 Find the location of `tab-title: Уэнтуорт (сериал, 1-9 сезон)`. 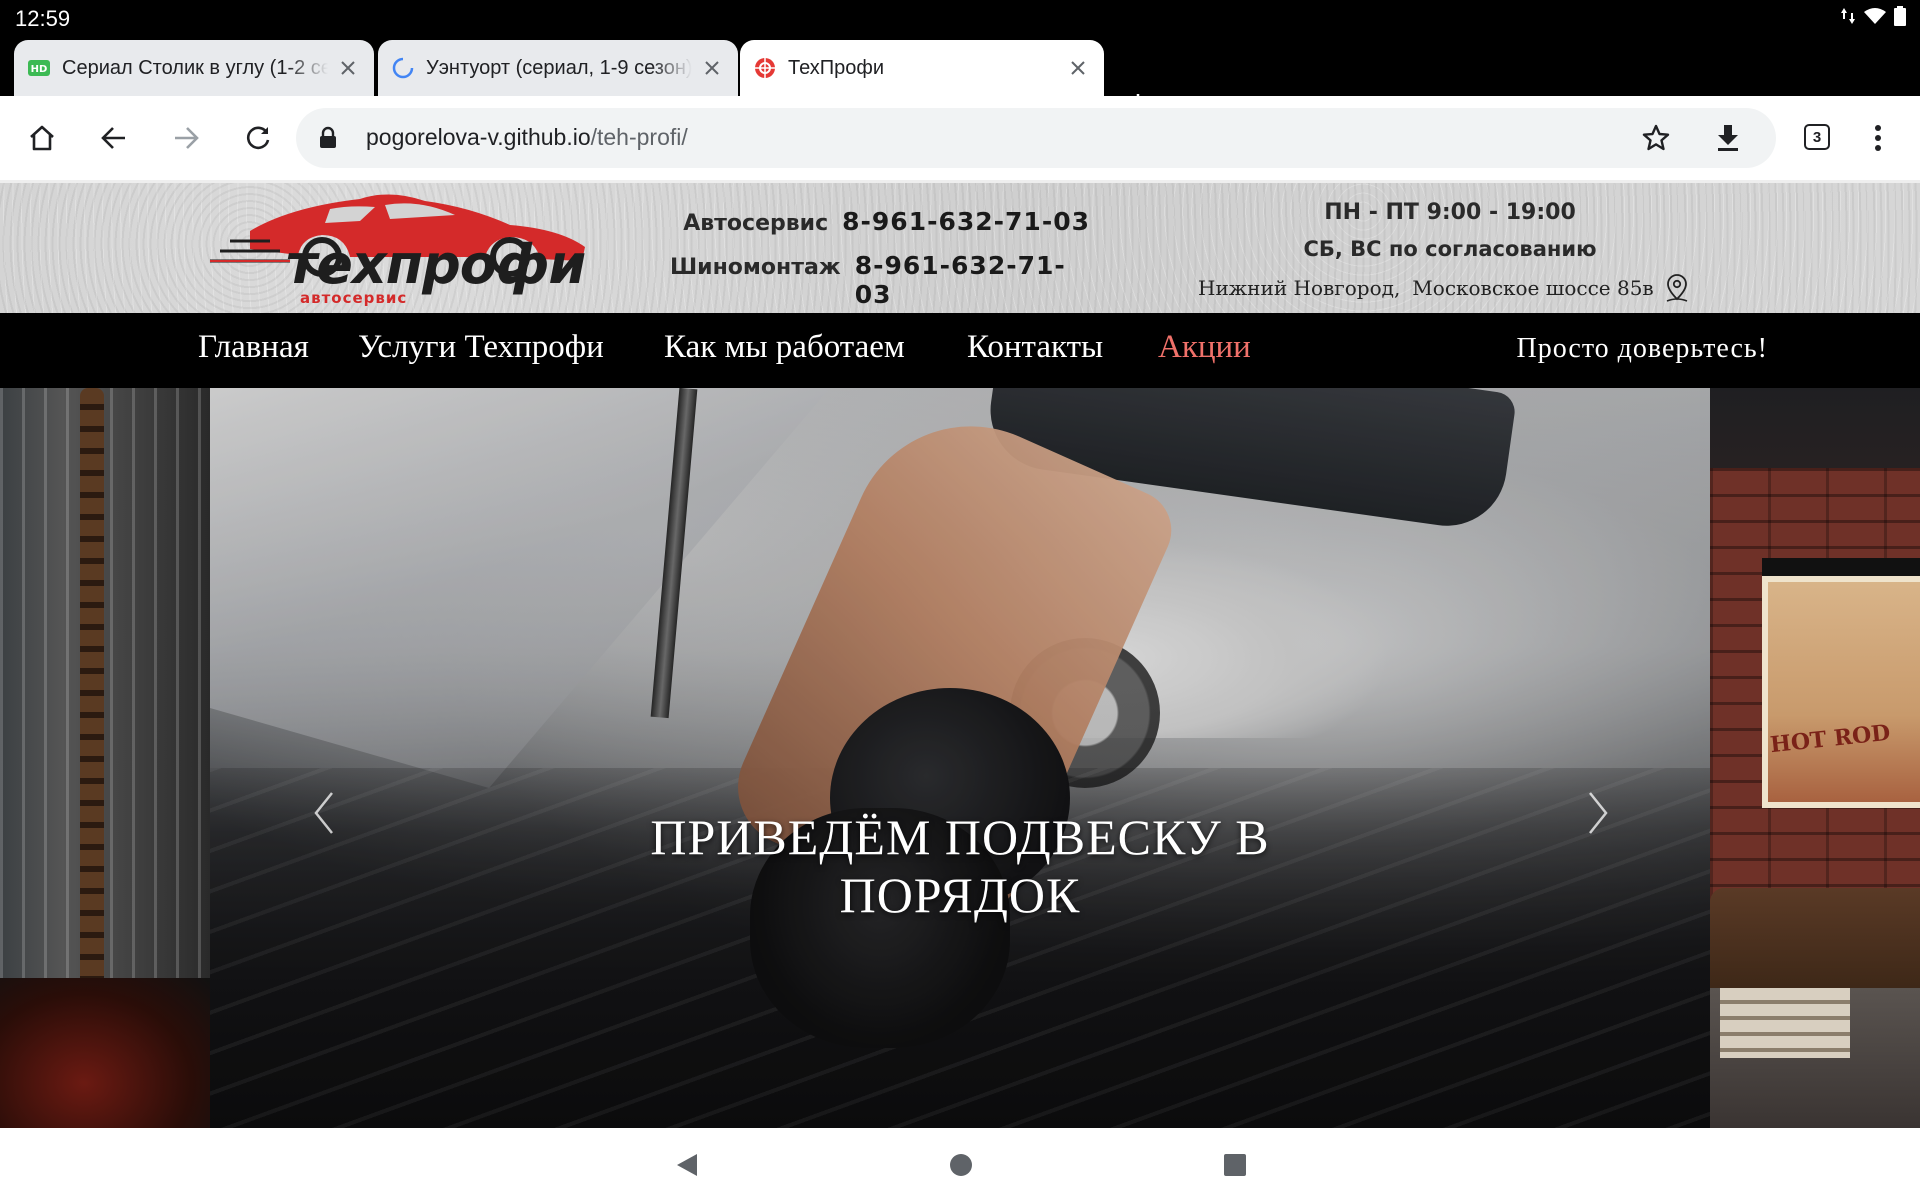

tab-title: Уэнтуорт (сериал, 1-9 сезон) is located at coordinates (559, 67).